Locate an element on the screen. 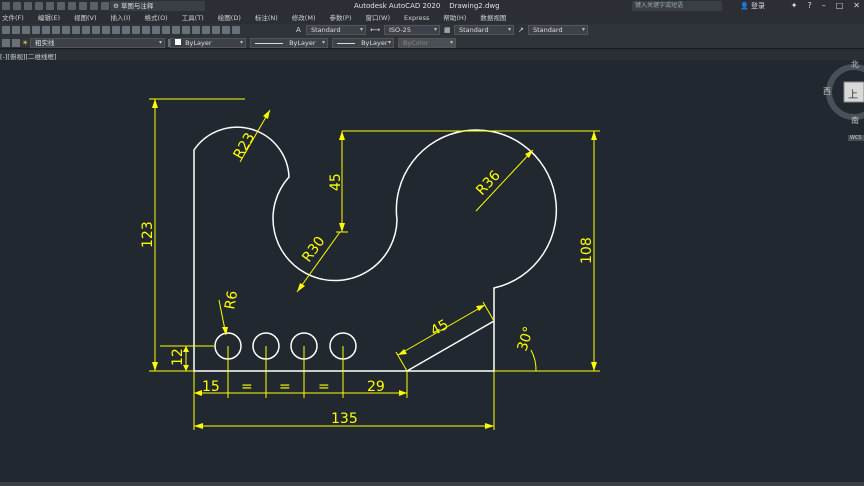  lineweight-select: ByLayer is located at coordinates (363, 43).